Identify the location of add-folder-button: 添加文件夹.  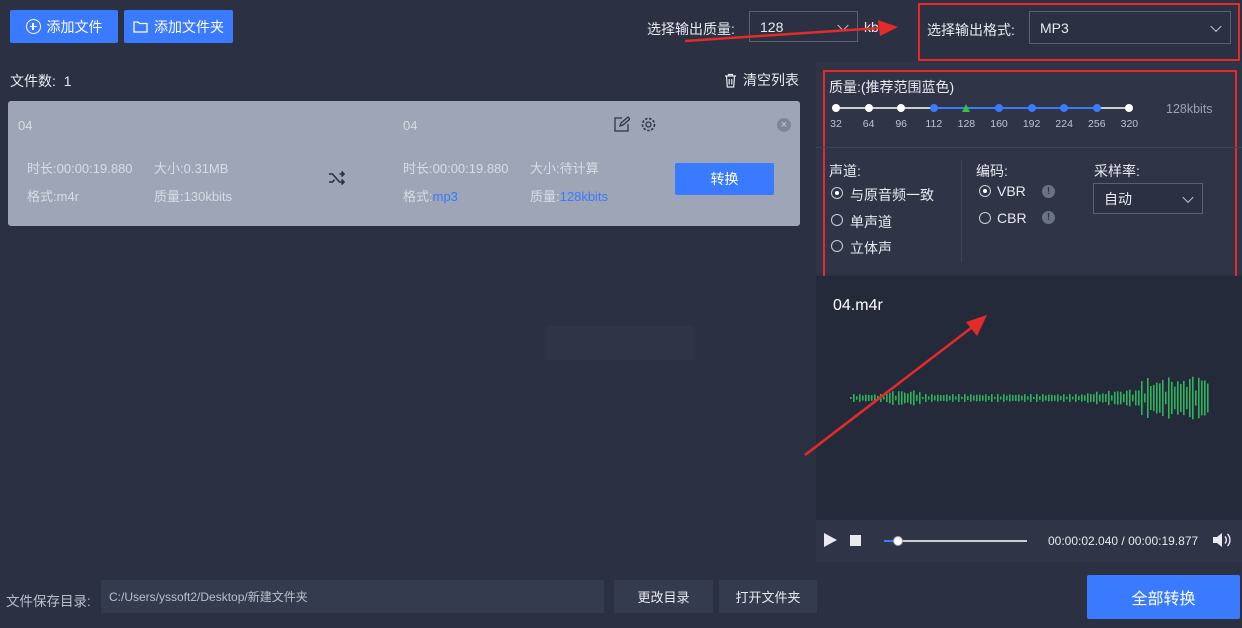
(178, 26).